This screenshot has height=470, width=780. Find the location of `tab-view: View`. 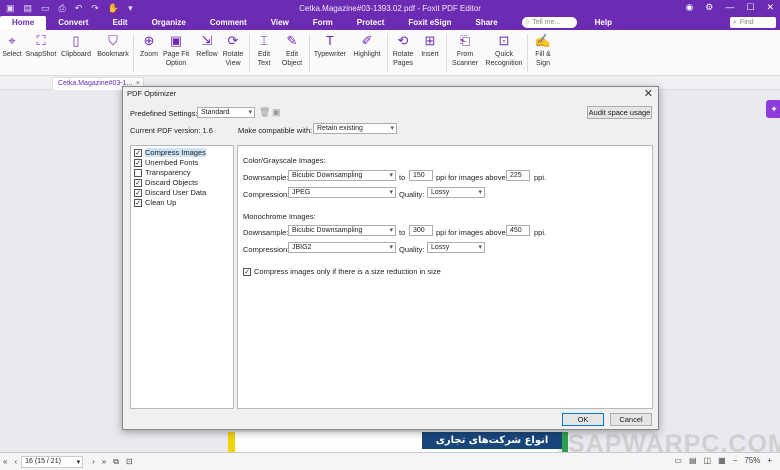

tab-view: View is located at coordinates (280, 23).